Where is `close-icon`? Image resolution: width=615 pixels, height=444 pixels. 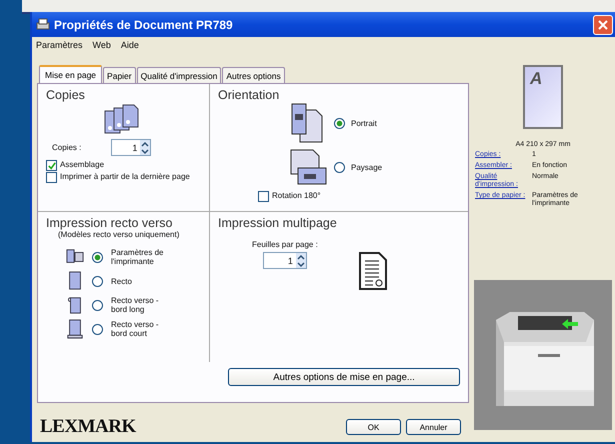
close-icon is located at coordinates (603, 25).